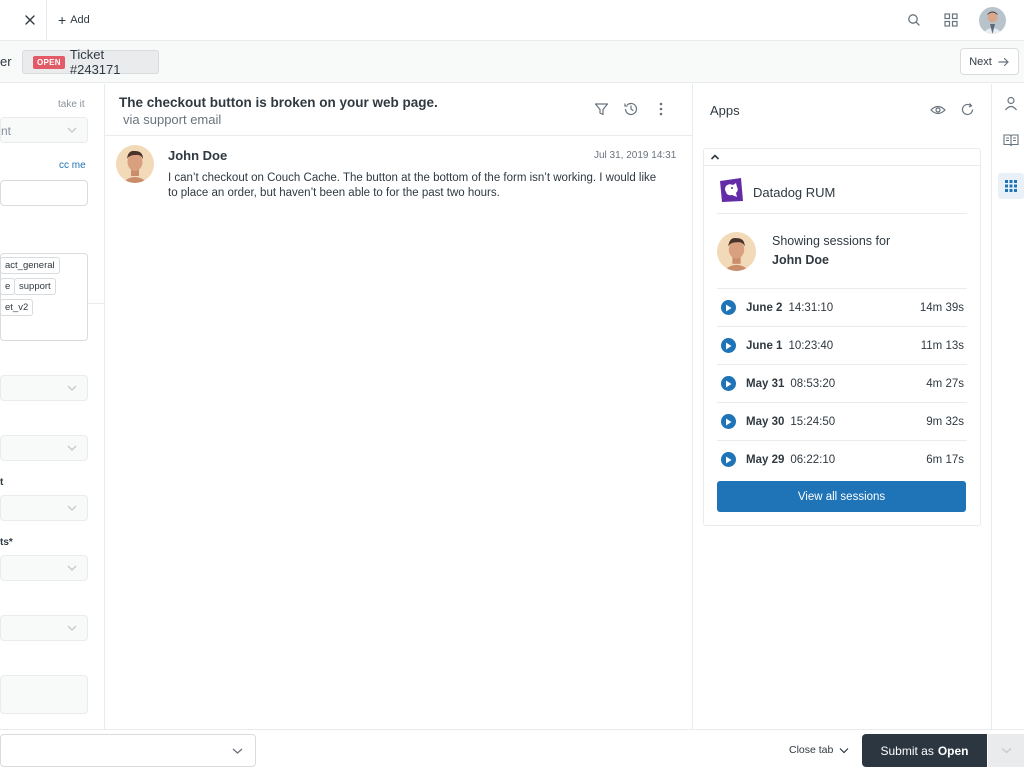 The height and width of the screenshot is (768, 1024). I want to click on assignee-value: nt, so click(6, 131).